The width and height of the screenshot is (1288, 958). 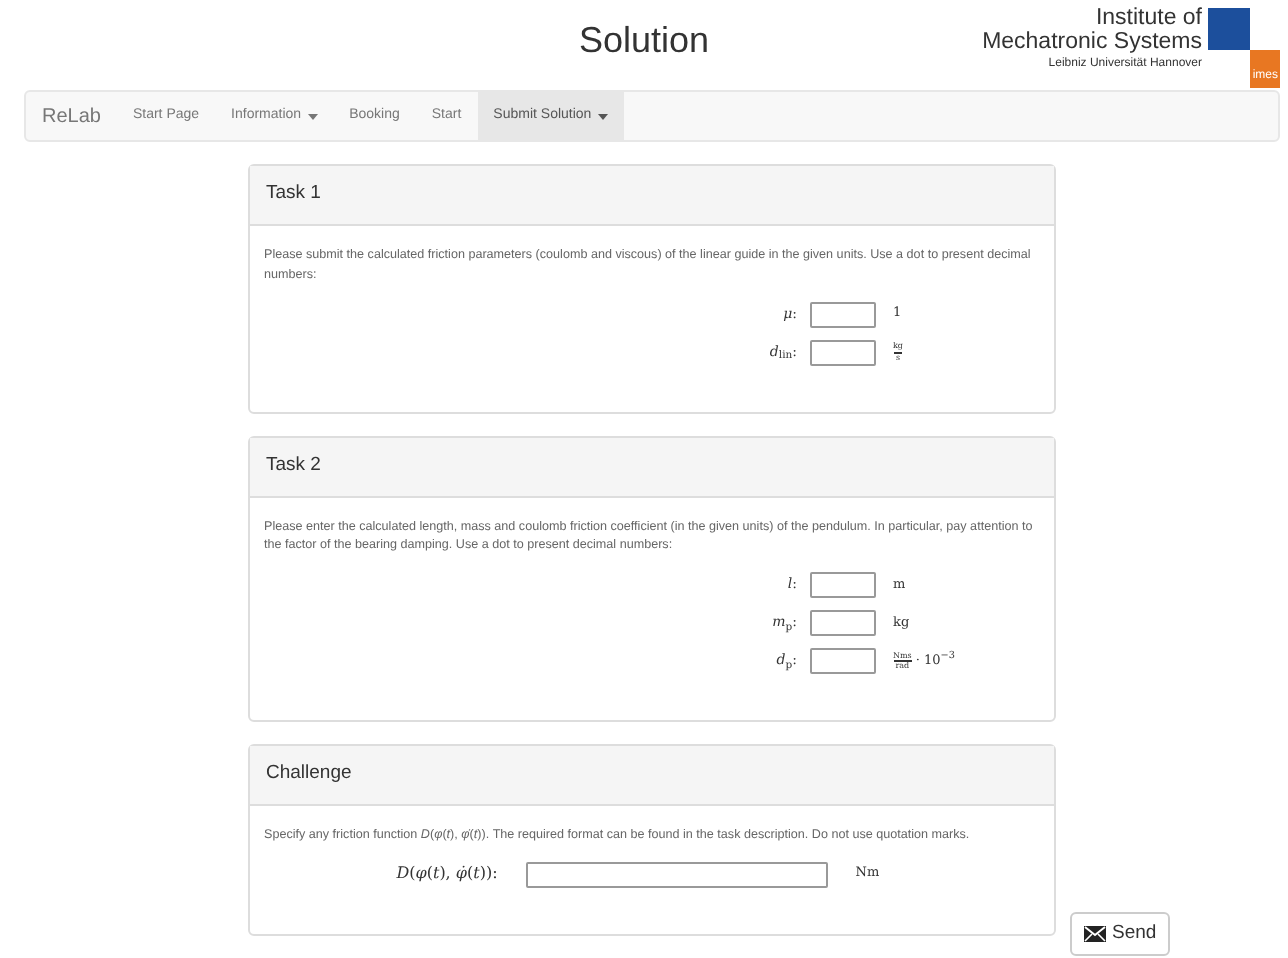 What do you see at coordinates (1147, 19) in the screenshot?
I see `logo-text: Institute of` at bounding box center [1147, 19].